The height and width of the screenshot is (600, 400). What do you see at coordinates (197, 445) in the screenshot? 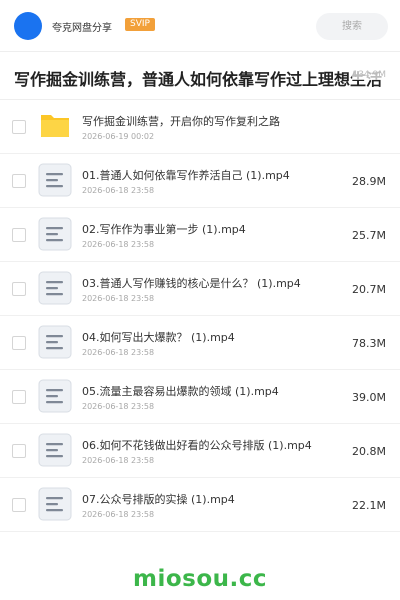
I see `file-name: 06.如何不花钱做出好看的公众号排版 (1).mp4` at bounding box center [197, 445].